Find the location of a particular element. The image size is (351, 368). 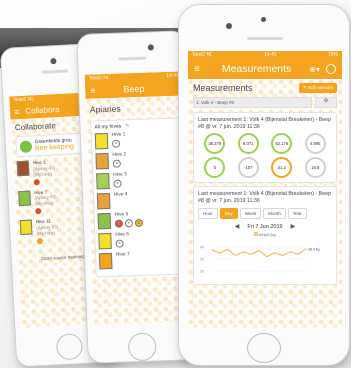

status-bar: Telel2 NL 14:41 73% is located at coordinates (265, 55).